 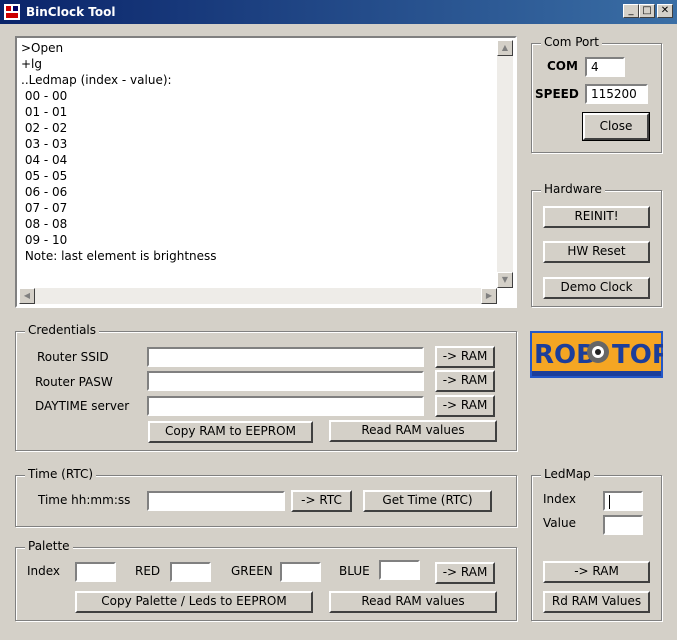 What do you see at coordinates (596, 288) in the screenshot?
I see `demo-clock-button: Demo Clock` at bounding box center [596, 288].